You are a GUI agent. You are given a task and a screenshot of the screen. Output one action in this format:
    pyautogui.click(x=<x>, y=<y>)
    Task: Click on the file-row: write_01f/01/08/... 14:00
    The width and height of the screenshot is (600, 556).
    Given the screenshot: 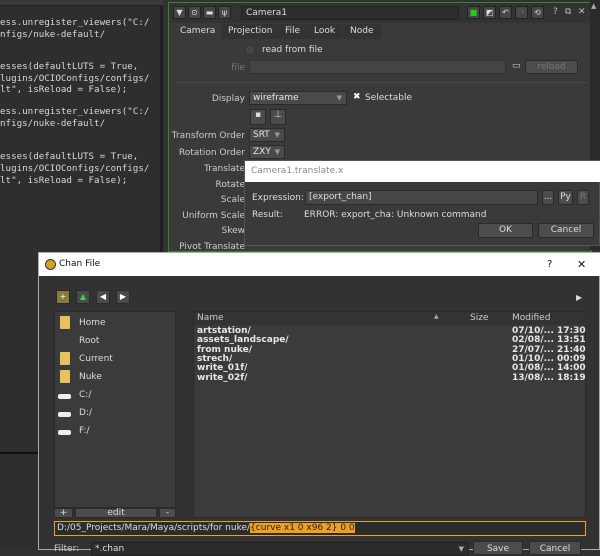 What is the action you would take?
    pyautogui.click(x=390, y=368)
    